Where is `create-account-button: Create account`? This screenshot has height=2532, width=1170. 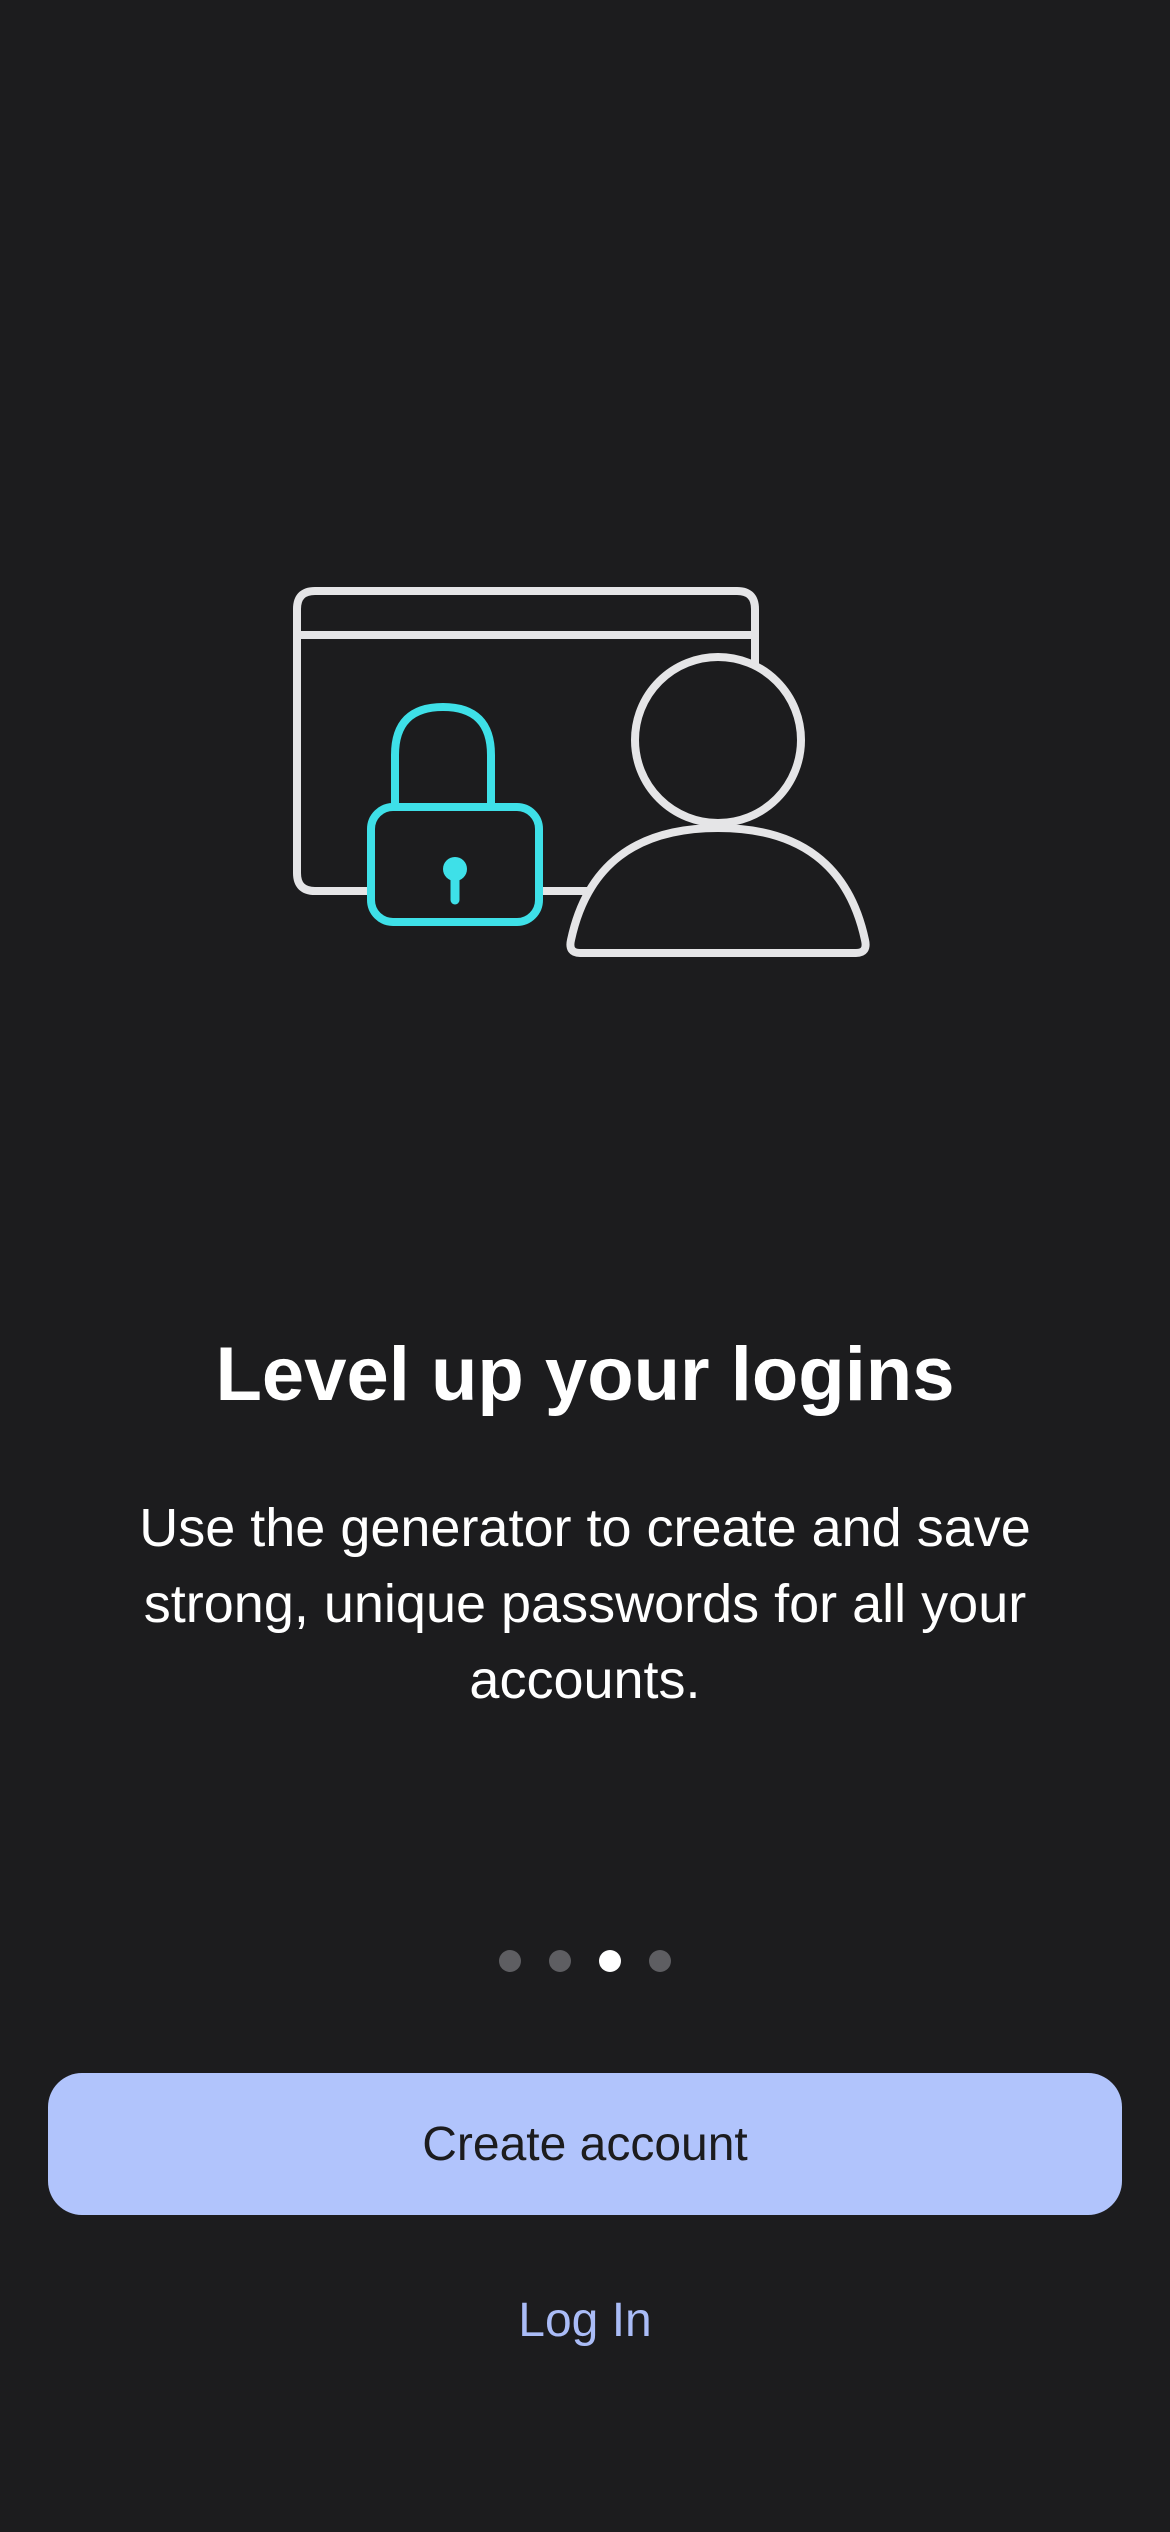 create-account-button: Create account is located at coordinates (585, 2144).